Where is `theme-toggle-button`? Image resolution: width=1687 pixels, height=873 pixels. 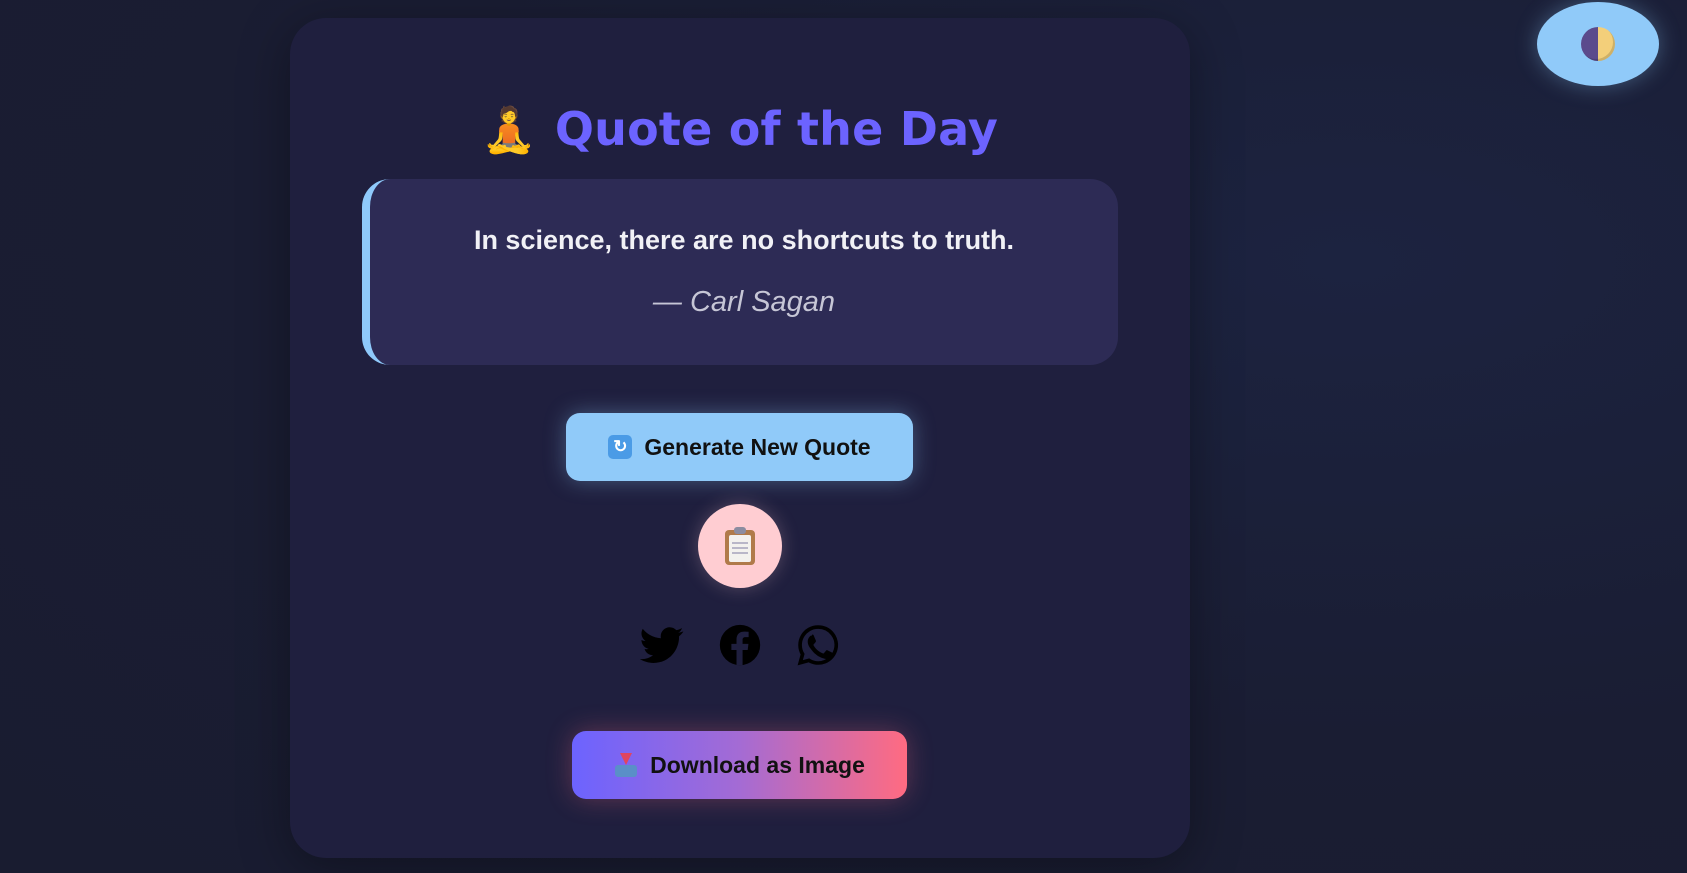 theme-toggle-button is located at coordinates (1598, 44).